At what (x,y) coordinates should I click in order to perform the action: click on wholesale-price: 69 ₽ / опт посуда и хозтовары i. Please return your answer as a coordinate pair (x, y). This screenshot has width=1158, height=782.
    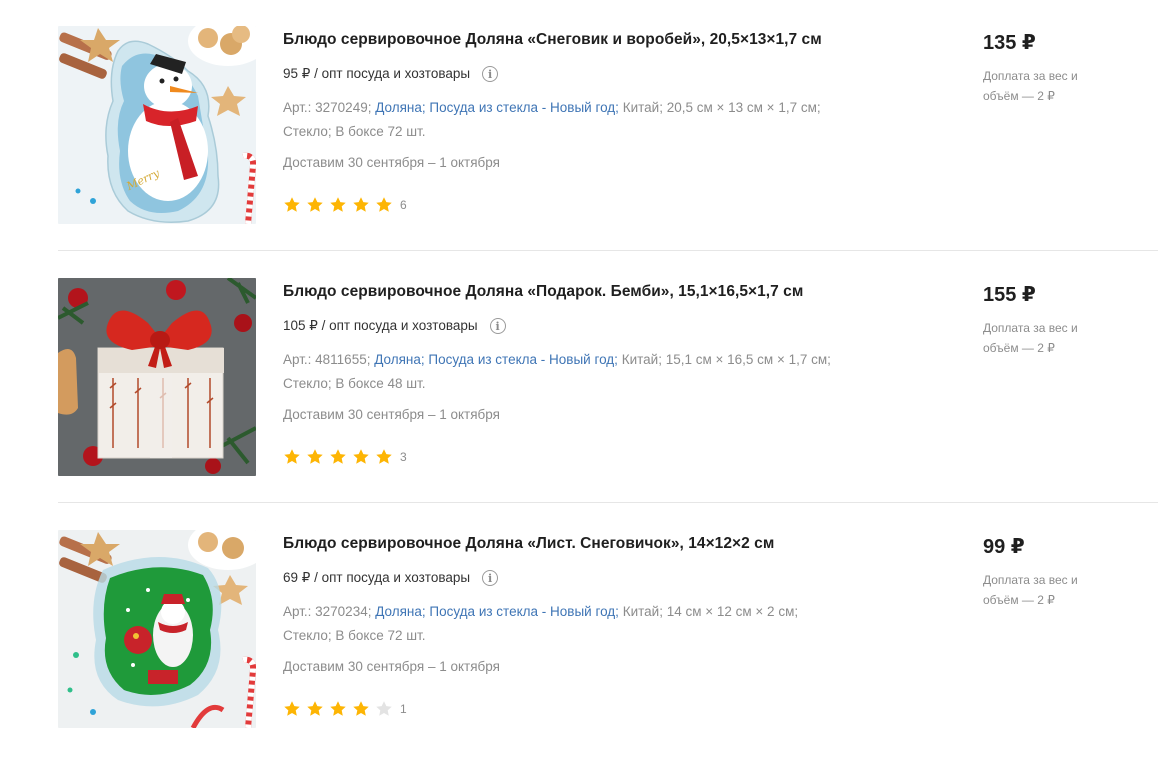
    Looking at the image, I should click on (391, 578).